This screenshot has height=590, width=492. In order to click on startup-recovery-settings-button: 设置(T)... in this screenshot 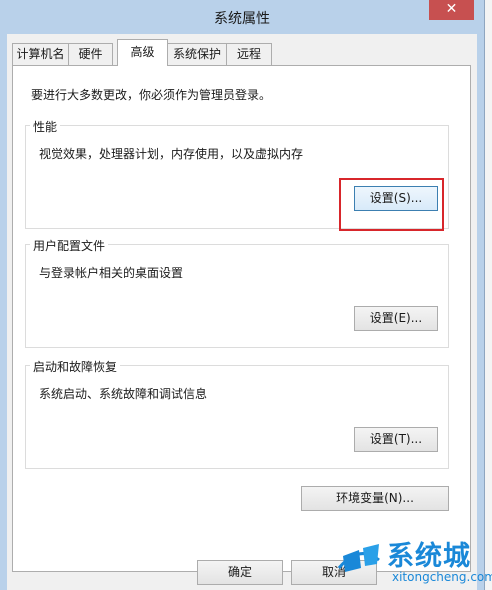, I will do `click(396, 439)`.